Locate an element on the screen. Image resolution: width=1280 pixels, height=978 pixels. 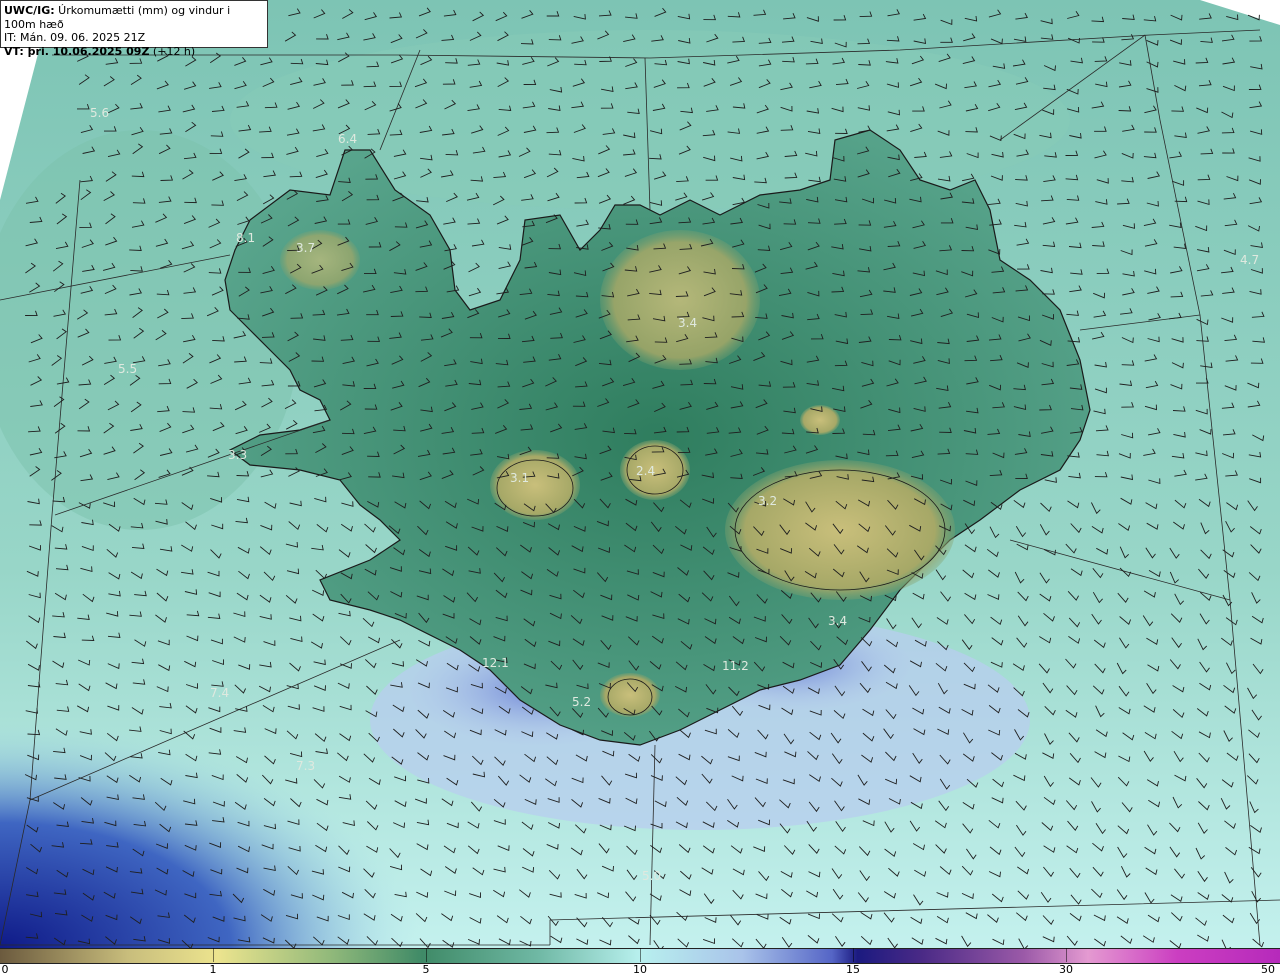
map-label: 3.7 is located at coordinates (305, 248).